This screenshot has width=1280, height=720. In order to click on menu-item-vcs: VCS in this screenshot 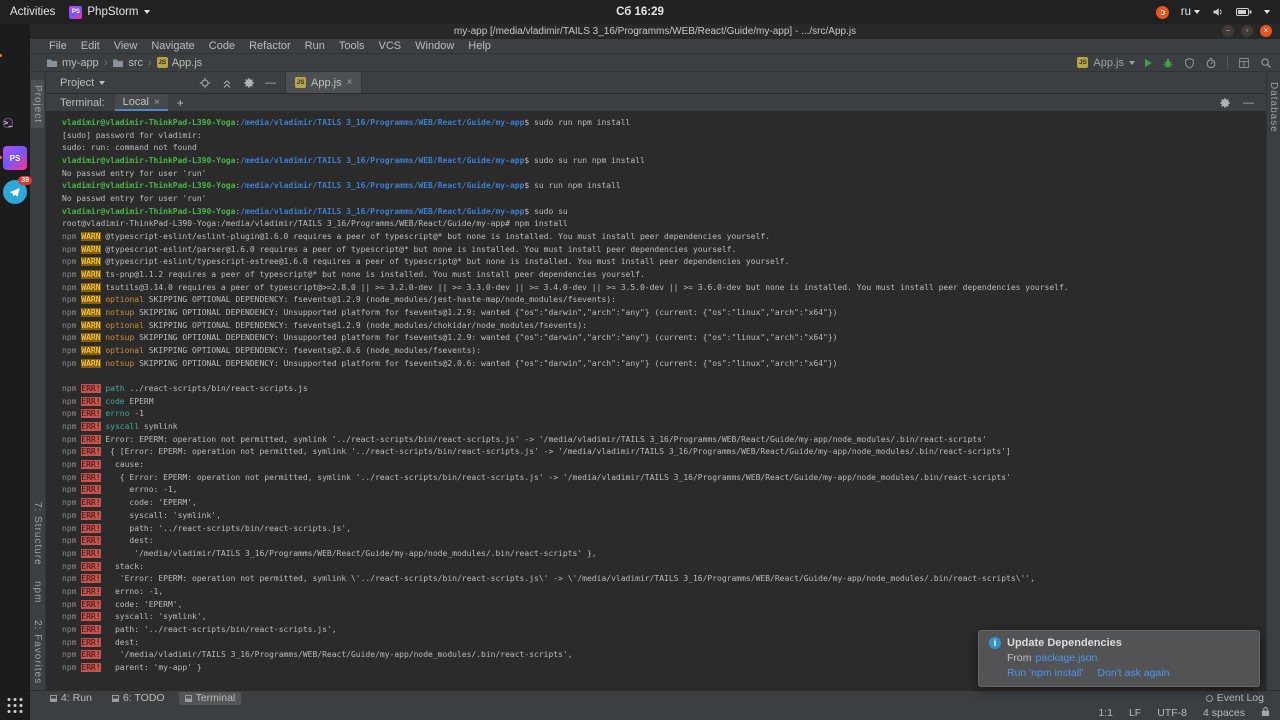, I will do `click(390, 46)`.